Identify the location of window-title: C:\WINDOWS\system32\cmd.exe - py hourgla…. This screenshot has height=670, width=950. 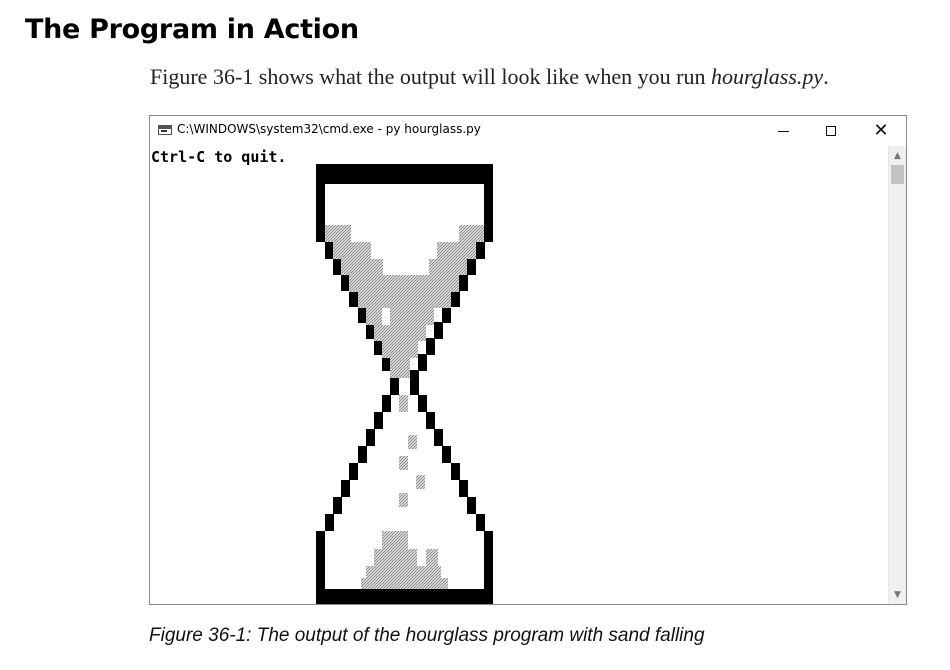
(329, 129).